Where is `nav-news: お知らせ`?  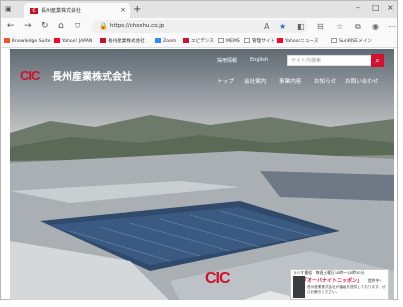 nav-news: お知らせ is located at coordinates (325, 81).